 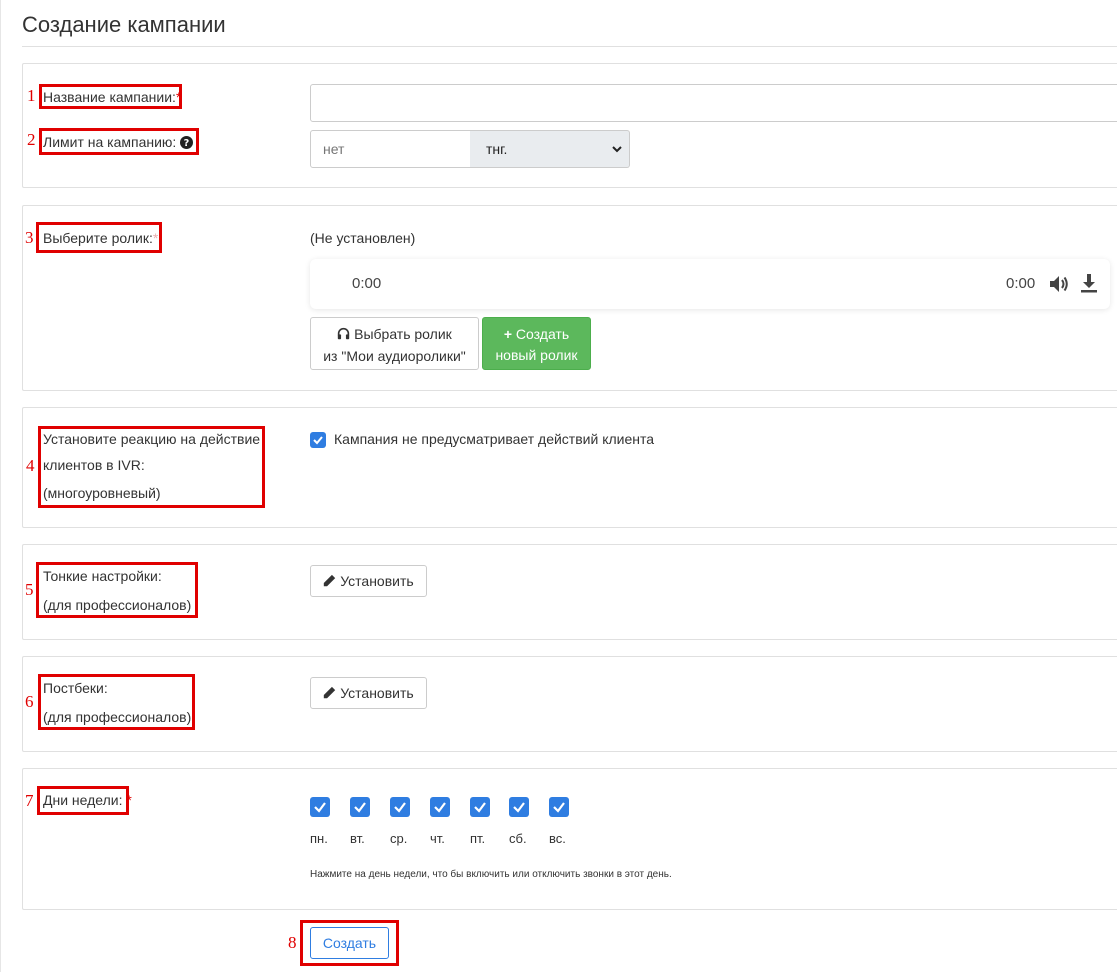 I want to click on weekday-label-sat: сб., so click(x=518, y=838).